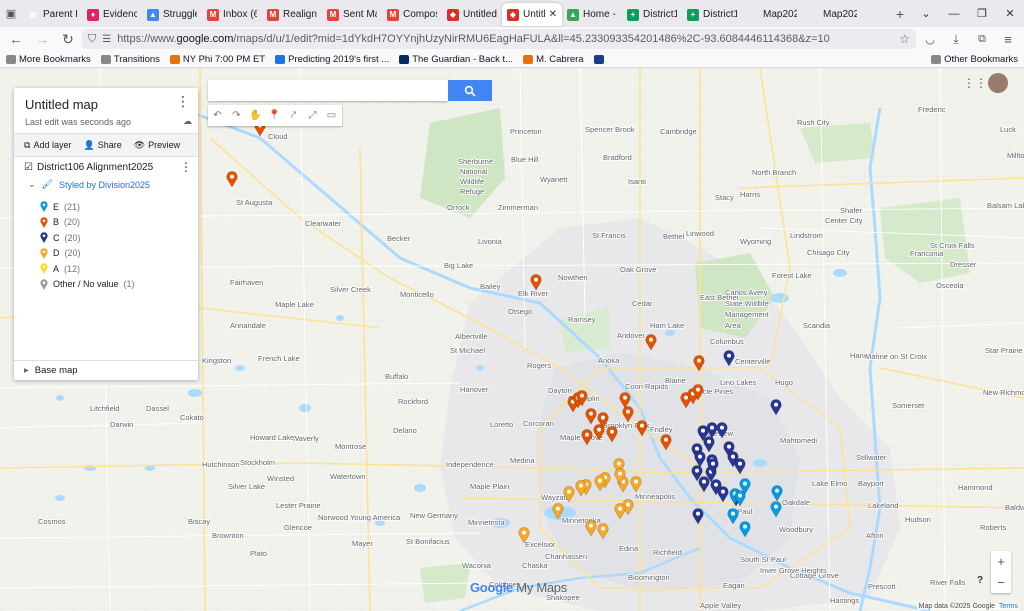  Describe the element at coordinates (153, 14) in the screenshot. I see `tab-favicon-icon: ▲` at that location.